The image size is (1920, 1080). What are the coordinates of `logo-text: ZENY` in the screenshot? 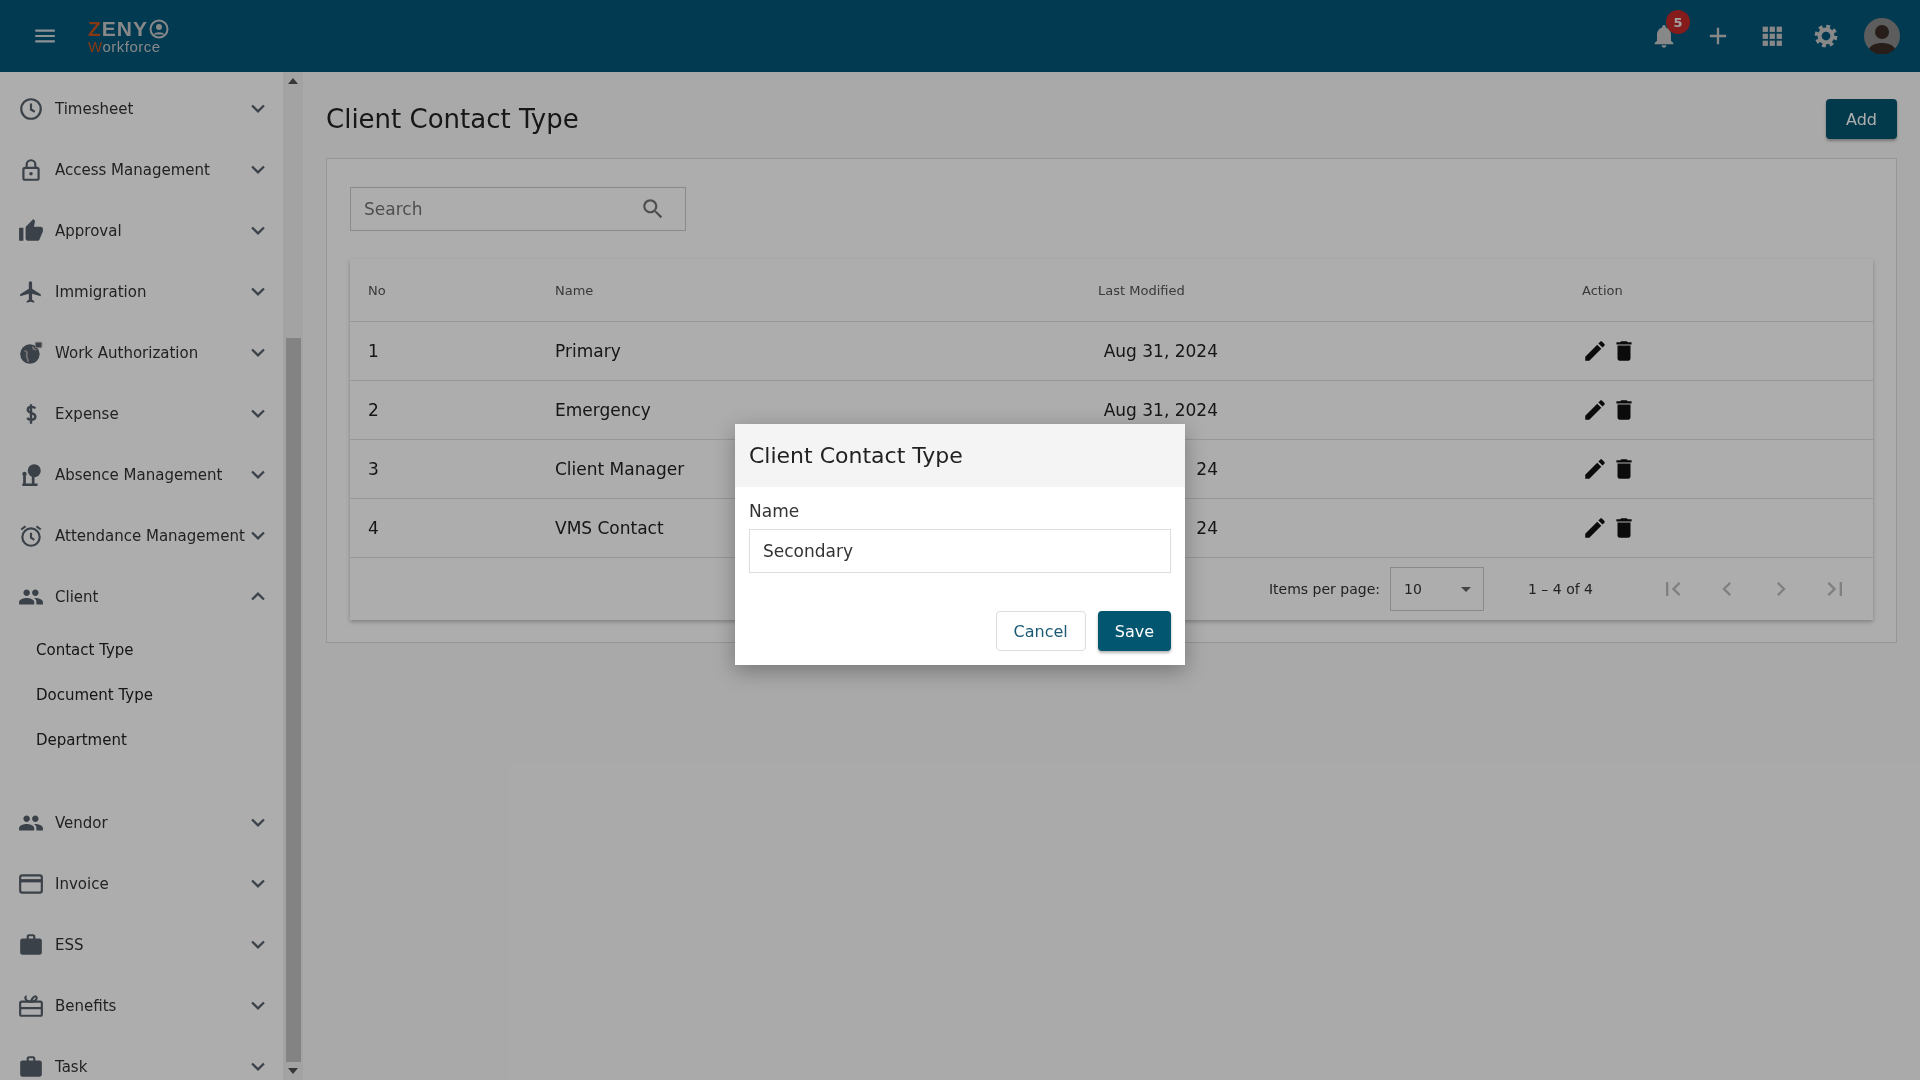 It's located at (118, 28).